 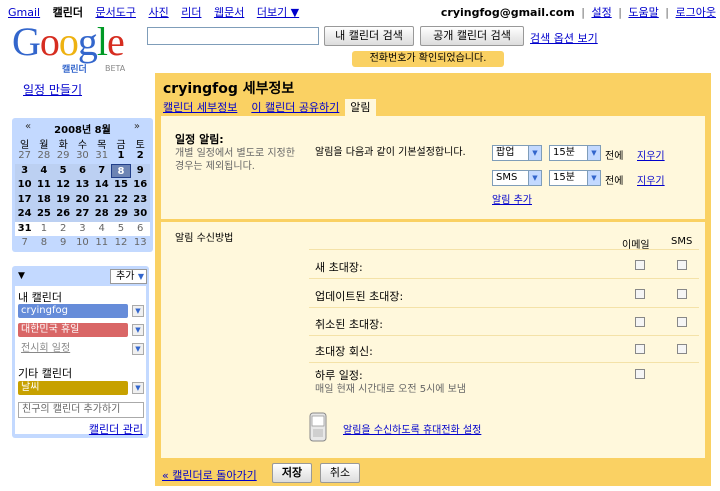 I want to click on mini-calendar-day: 19, so click(x=63, y=200).